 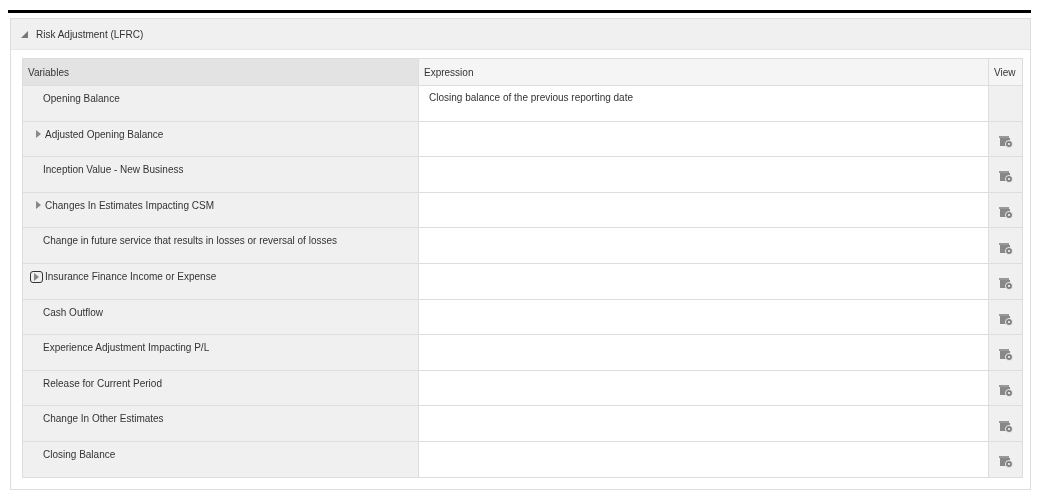 What do you see at coordinates (1005, 72) in the screenshot?
I see `column-header: View` at bounding box center [1005, 72].